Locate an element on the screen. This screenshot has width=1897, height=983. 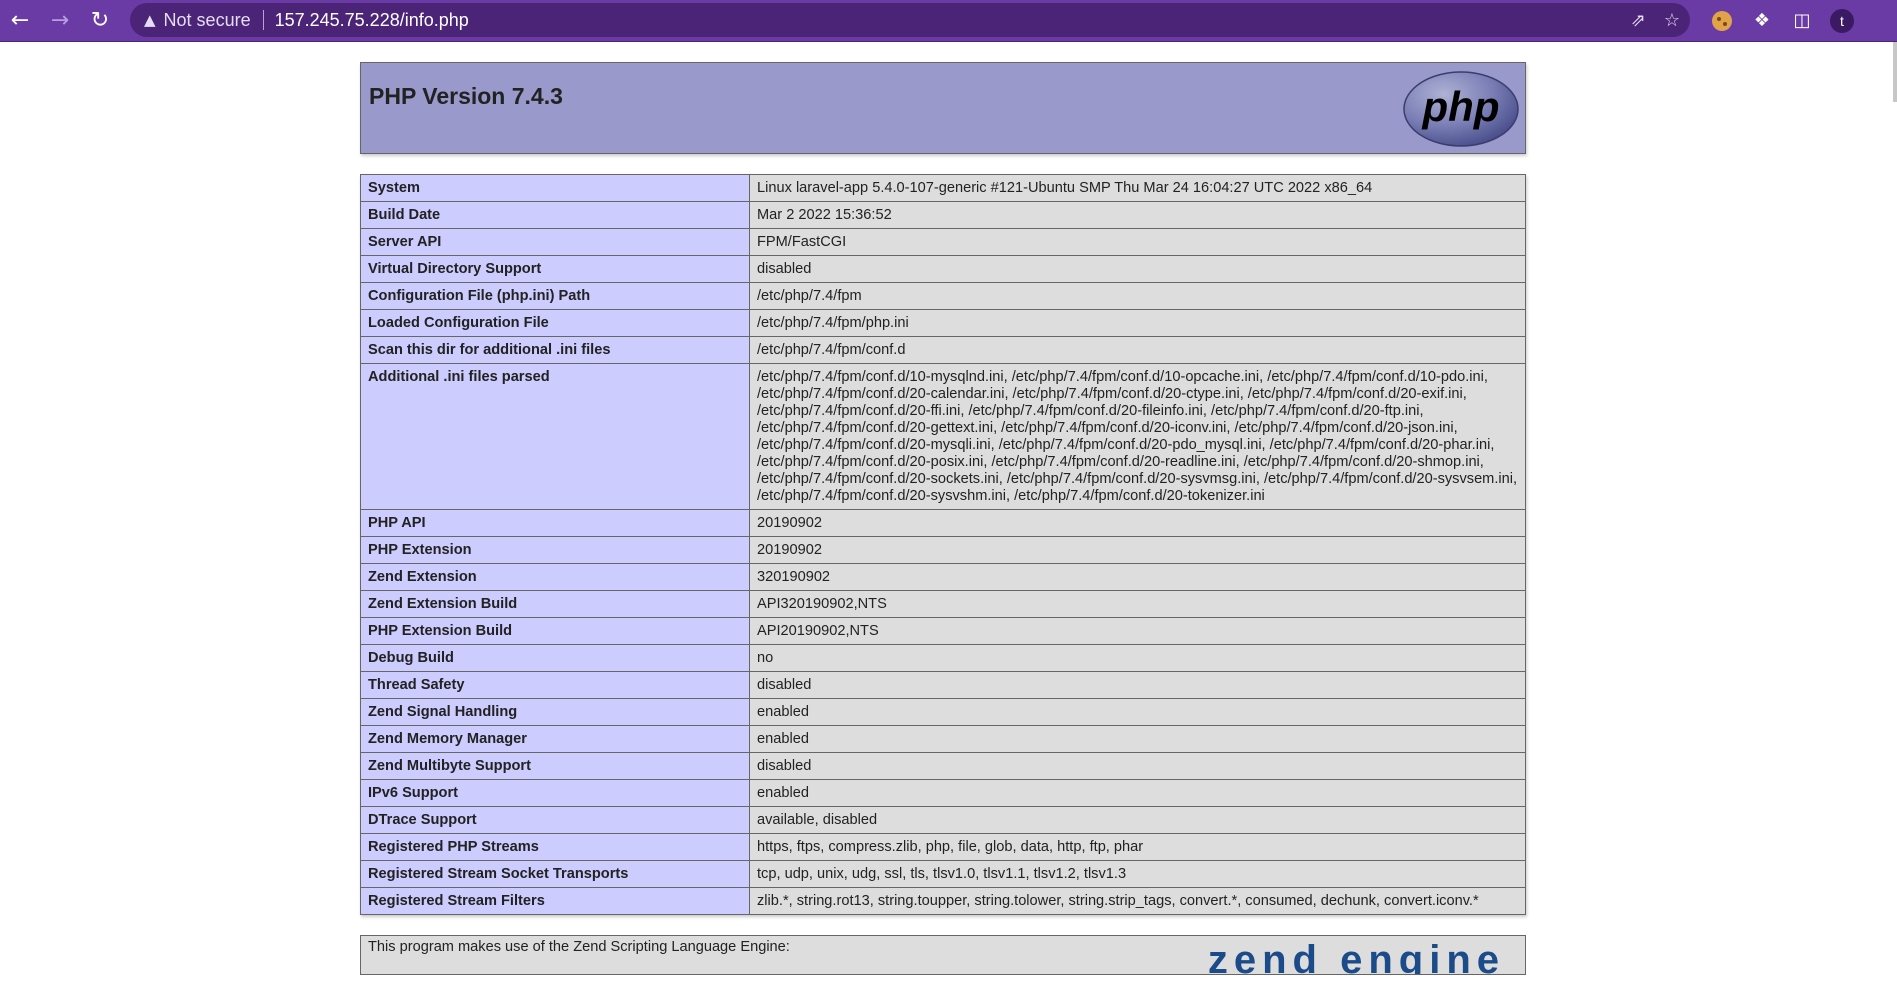
table-row: PHP Extension Build API20190902,NTS is located at coordinates (943, 631).